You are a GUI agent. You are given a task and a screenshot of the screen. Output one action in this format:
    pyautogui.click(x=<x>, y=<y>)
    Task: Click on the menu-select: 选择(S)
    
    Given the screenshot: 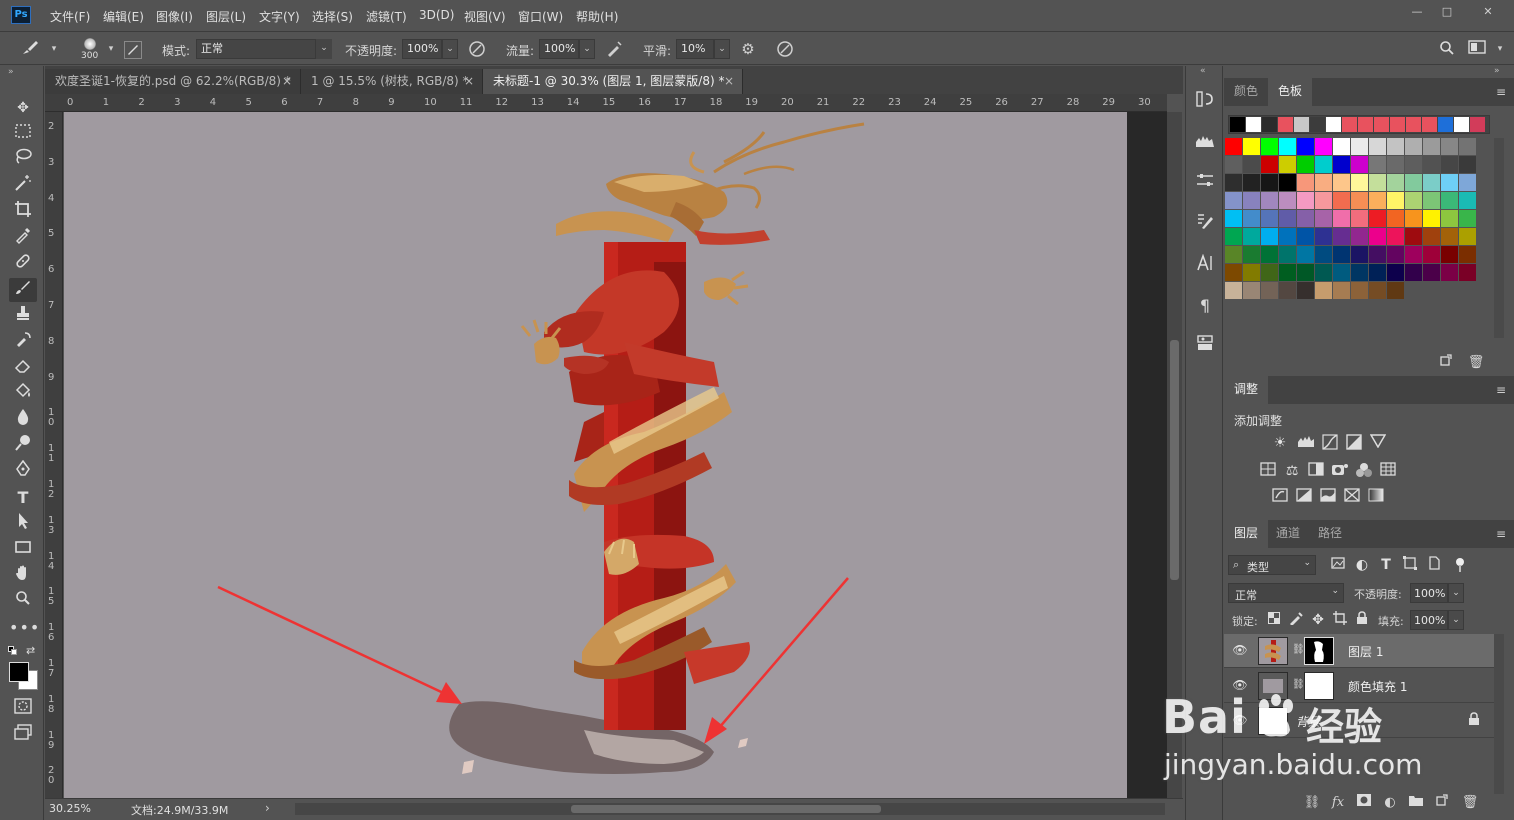 What is the action you would take?
    pyautogui.click(x=332, y=16)
    